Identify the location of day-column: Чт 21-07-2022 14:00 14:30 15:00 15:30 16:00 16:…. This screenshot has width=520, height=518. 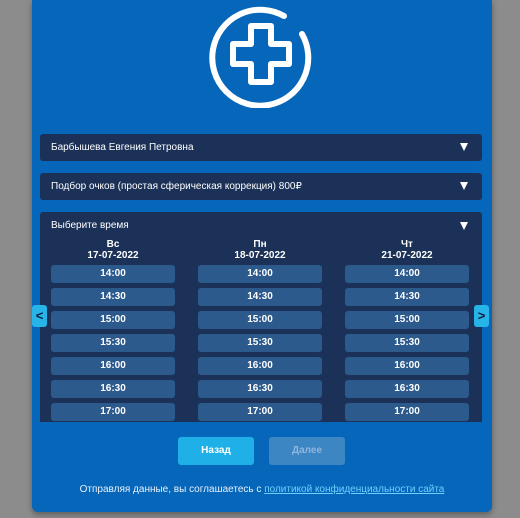
(407, 330).